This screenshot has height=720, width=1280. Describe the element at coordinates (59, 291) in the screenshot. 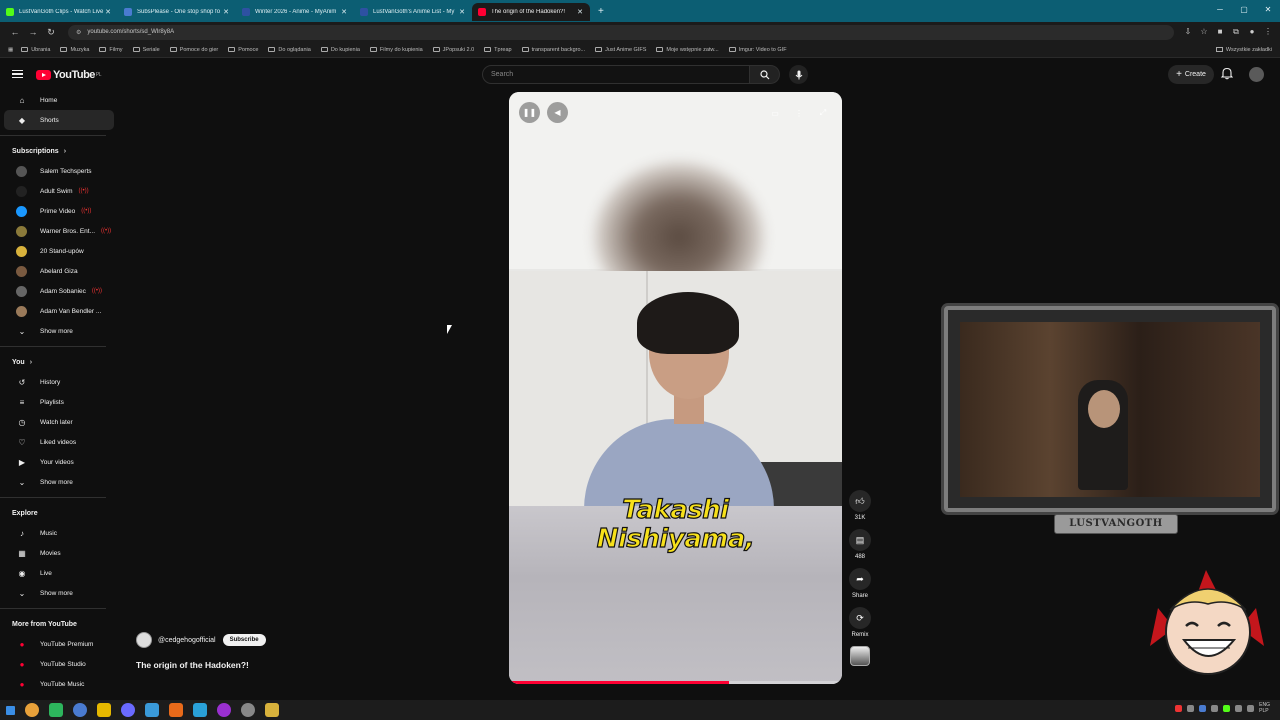

I see `subscription-item-adam-sobaniec: Adam Sobaniec ((•))` at that location.